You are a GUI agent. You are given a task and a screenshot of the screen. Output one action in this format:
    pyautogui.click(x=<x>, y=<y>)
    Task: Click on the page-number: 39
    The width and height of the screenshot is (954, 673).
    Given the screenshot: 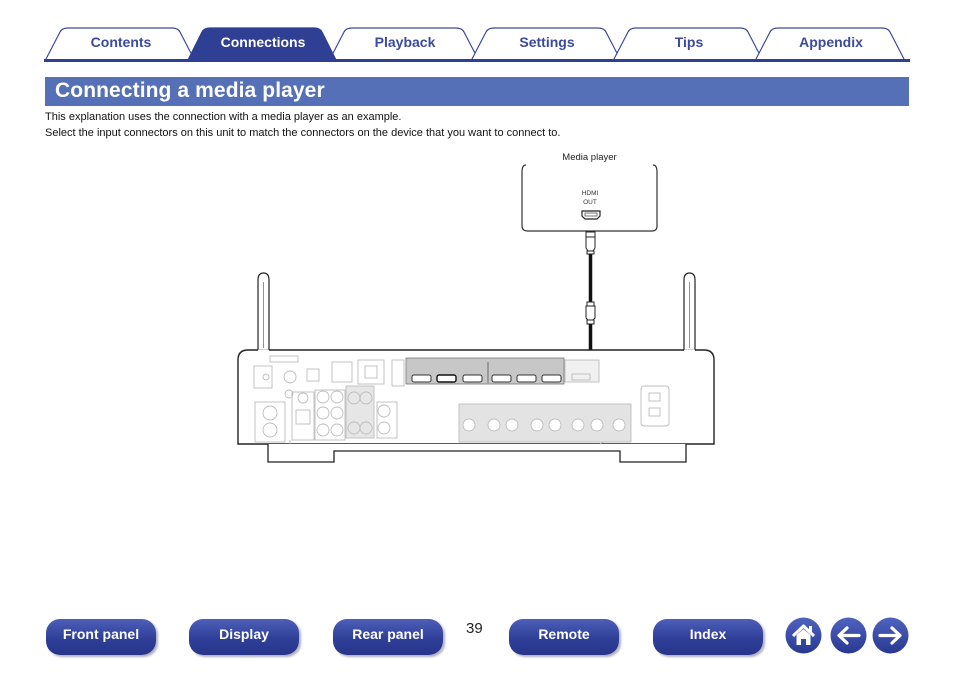 What is the action you would take?
    pyautogui.click(x=474, y=628)
    